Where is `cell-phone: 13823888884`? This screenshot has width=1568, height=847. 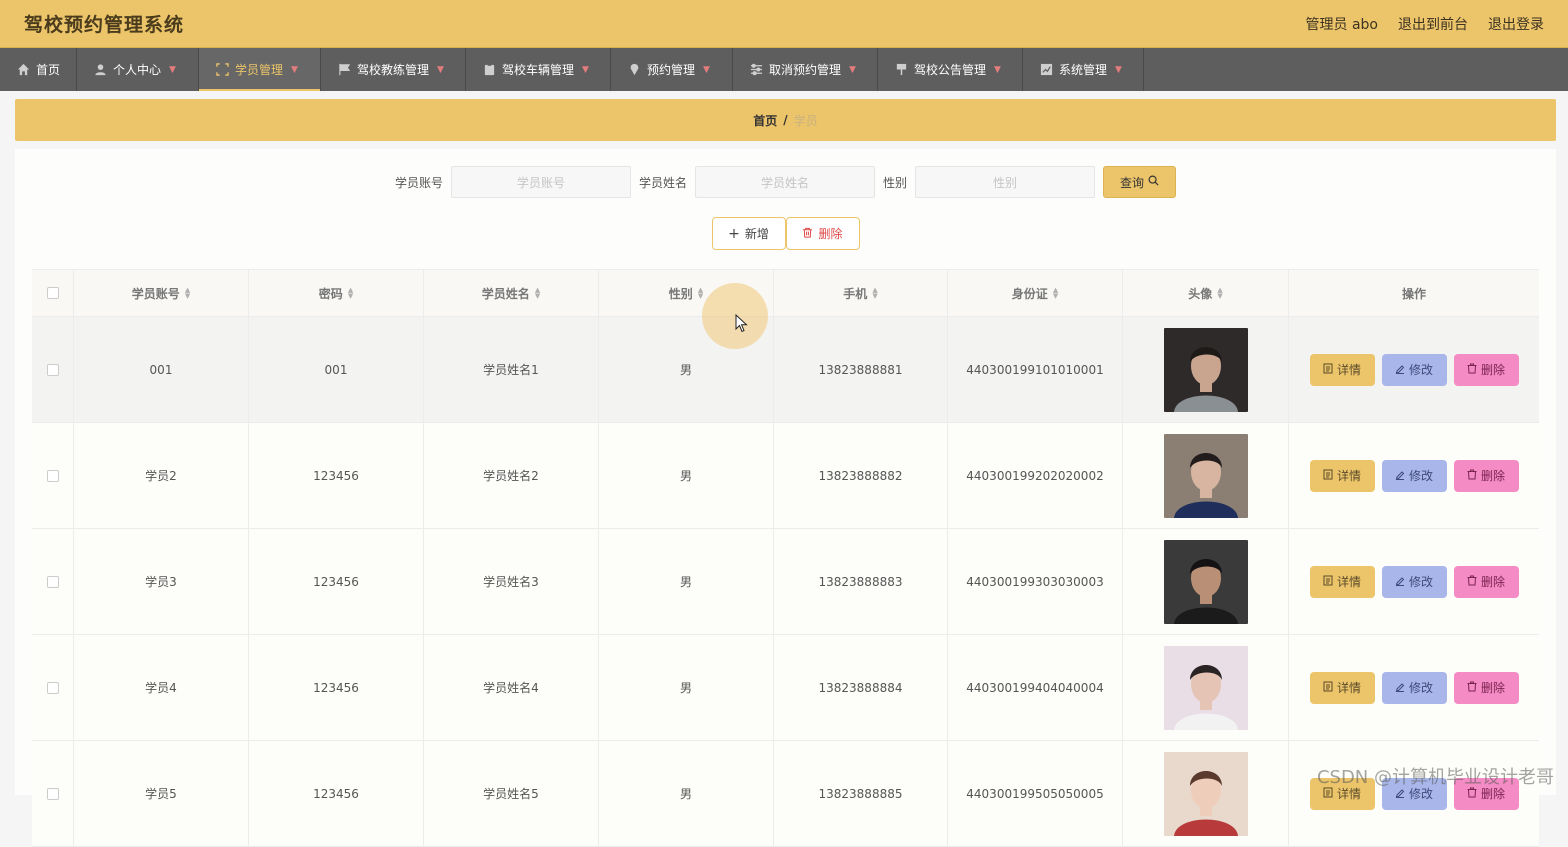 cell-phone: 13823888884 is located at coordinates (861, 687).